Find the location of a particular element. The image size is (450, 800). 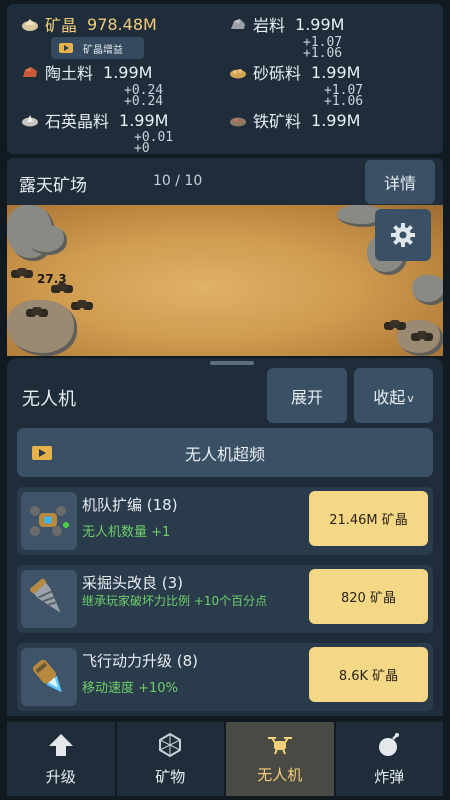

iron-ore-icon is located at coordinates (238, 122).